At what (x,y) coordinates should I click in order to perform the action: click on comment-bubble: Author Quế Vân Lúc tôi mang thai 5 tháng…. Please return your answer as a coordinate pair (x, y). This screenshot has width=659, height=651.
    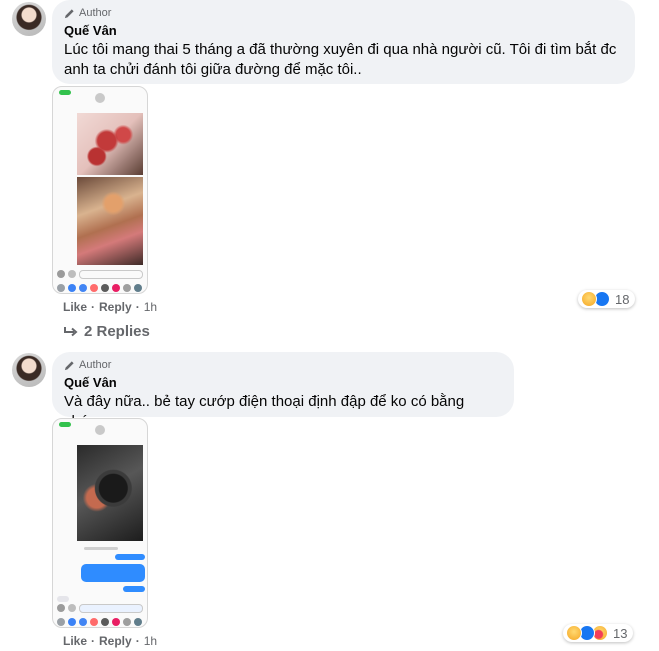
    Looking at the image, I should click on (343, 42).